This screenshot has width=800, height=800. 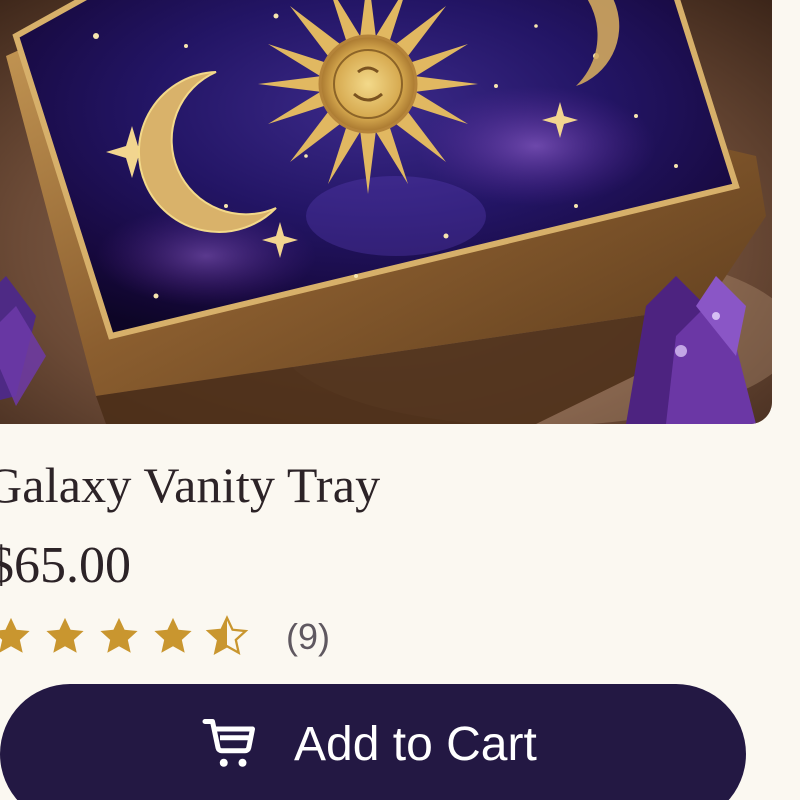 I want to click on product-rating: (9), so click(x=165, y=637).